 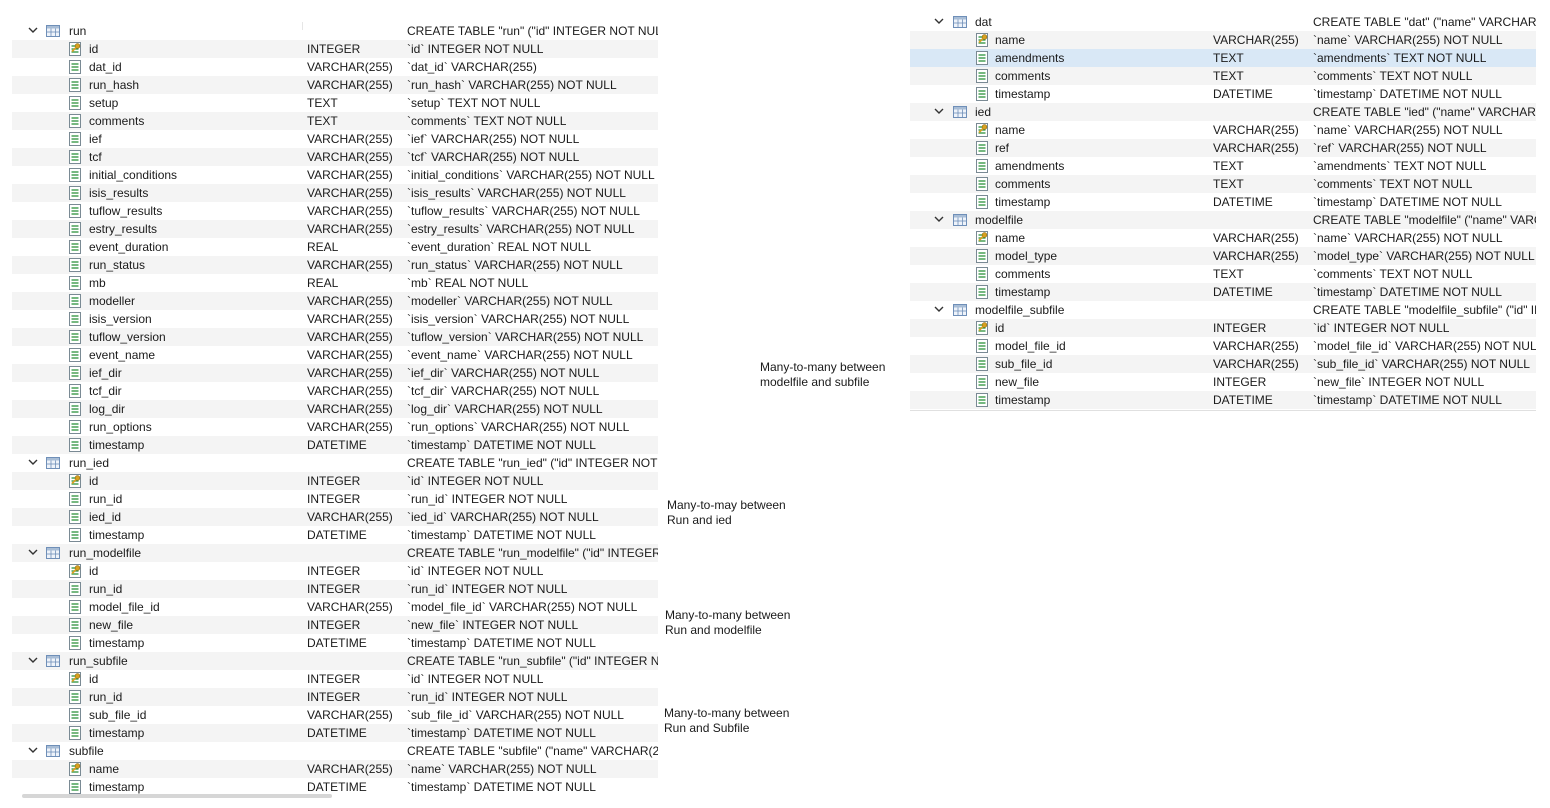 I want to click on note-line: Many-to-many between, so click(x=728, y=615).